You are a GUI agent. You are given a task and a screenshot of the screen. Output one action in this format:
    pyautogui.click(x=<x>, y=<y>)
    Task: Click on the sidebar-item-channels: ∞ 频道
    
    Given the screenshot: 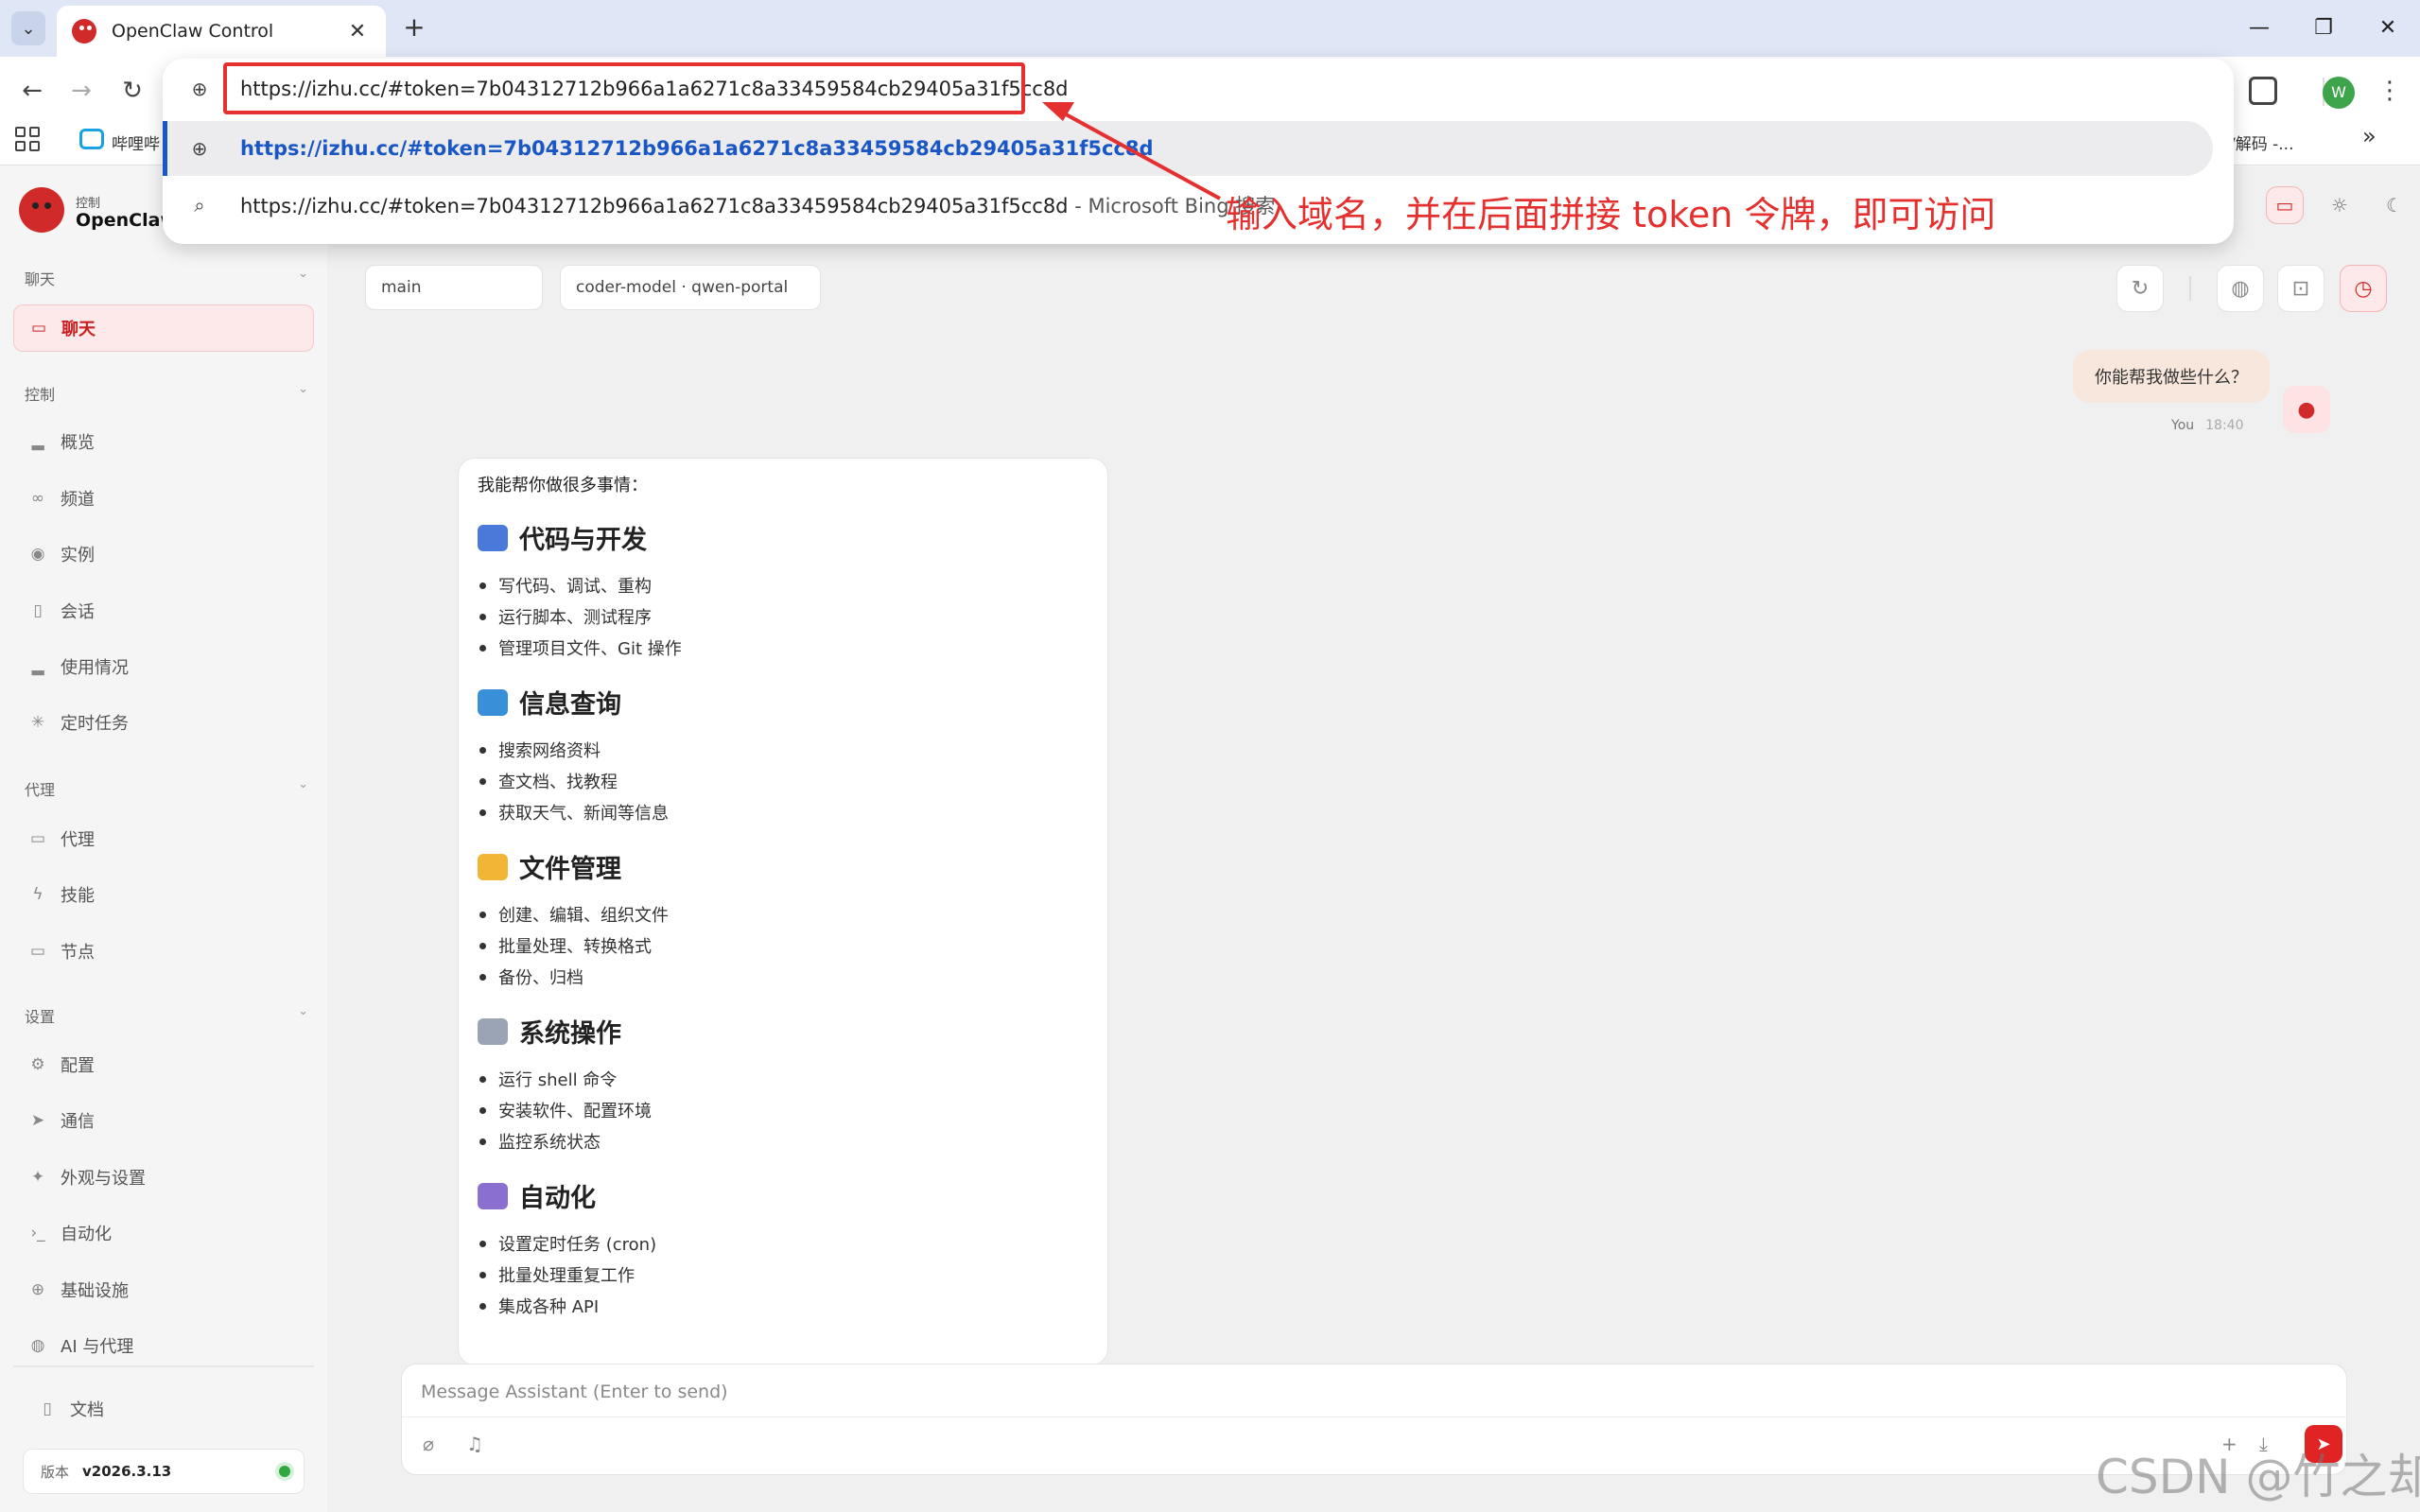 What is the action you would take?
    pyautogui.click(x=163, y=499)
    